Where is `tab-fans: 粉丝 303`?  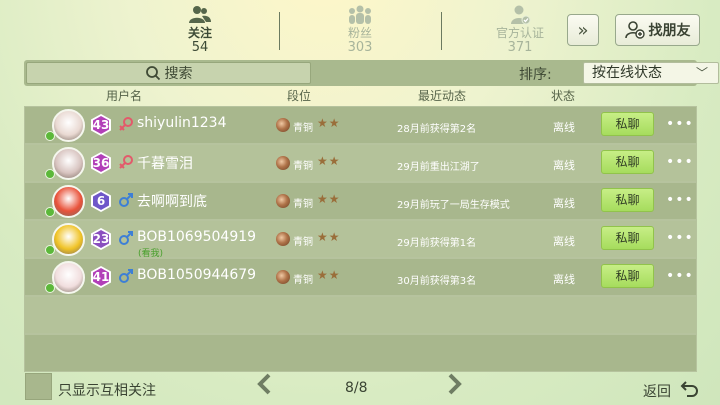
tab-fans: 粉丝 303 is located at coordinates (360, 29).